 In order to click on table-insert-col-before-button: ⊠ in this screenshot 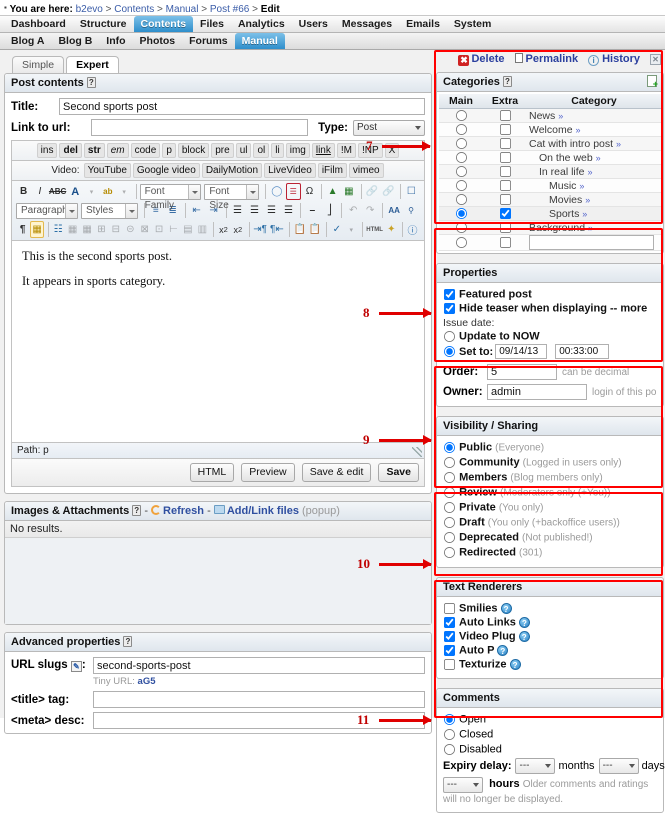, I will do `click(144, 229)`.